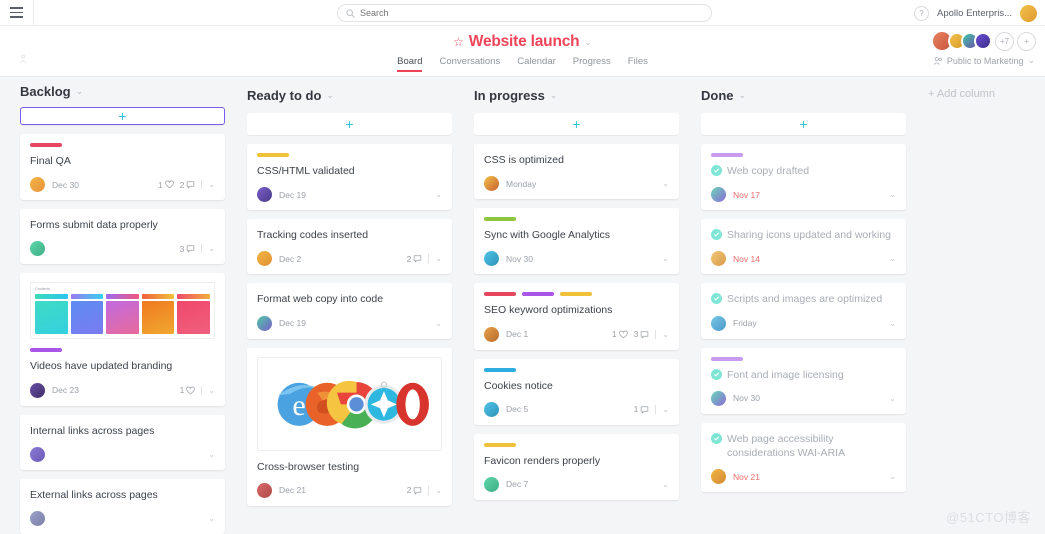  I want to click on task-card: Internal links across pages ⌄, so click(122, 442).